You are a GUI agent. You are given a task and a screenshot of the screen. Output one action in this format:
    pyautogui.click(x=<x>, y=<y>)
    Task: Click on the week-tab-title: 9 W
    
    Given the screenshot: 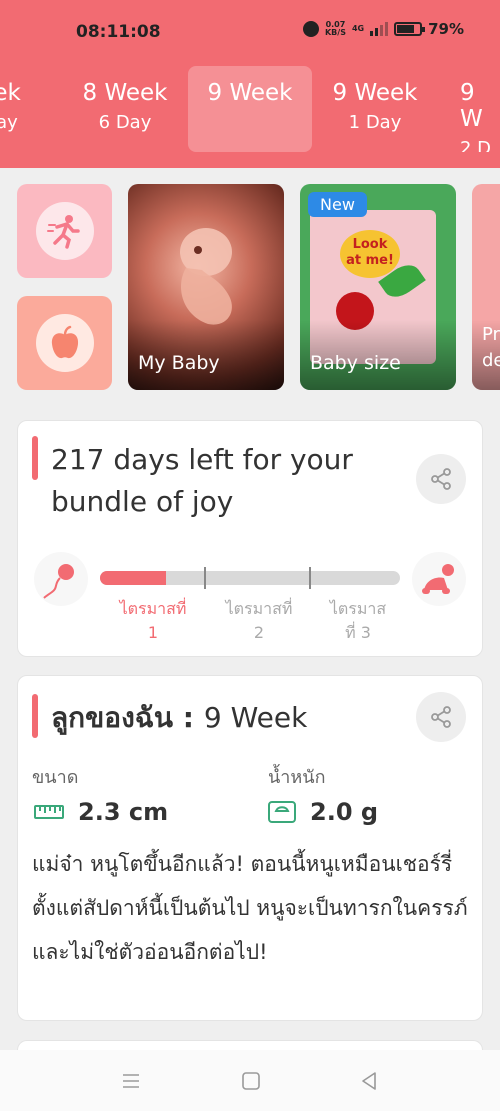 What is the action you would take?
    pyautogui.click(x=471, y=106)
    